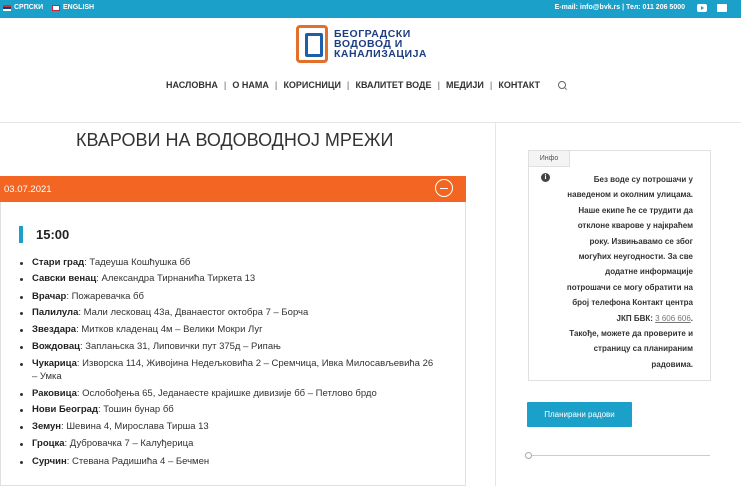 Image resolution: width=741 pixels, height=486 pixels. What do you see at coordinates (47, 376) in the screenshot?
I see `list-item-continuation: – Умка` at bounding box center [47, 376].